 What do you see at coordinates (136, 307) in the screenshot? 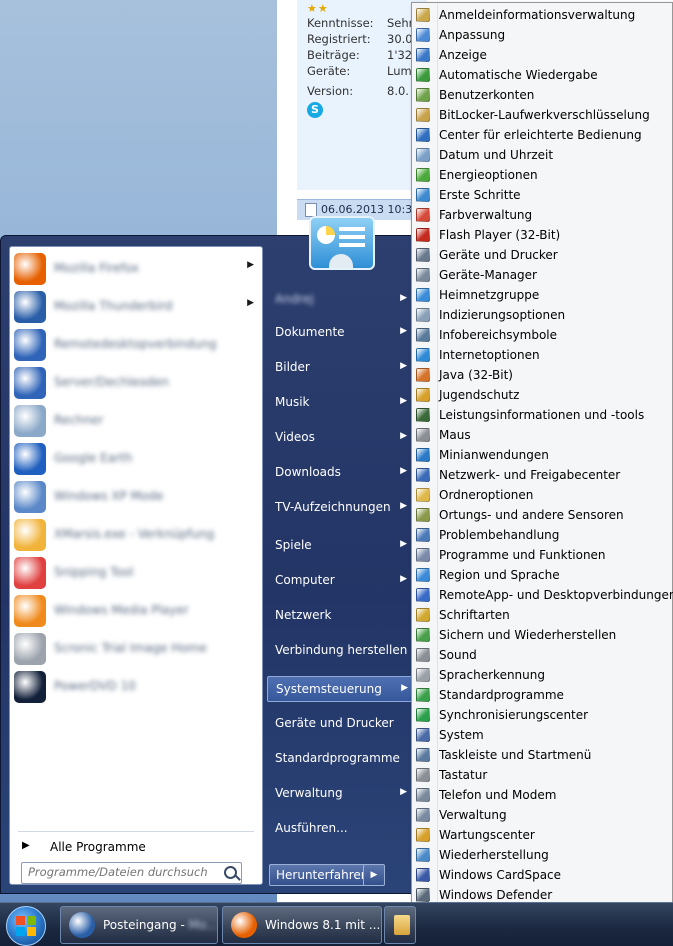
I see `program-item: Mozilla Thunderbird ▶` at bounding box center [136, 307].